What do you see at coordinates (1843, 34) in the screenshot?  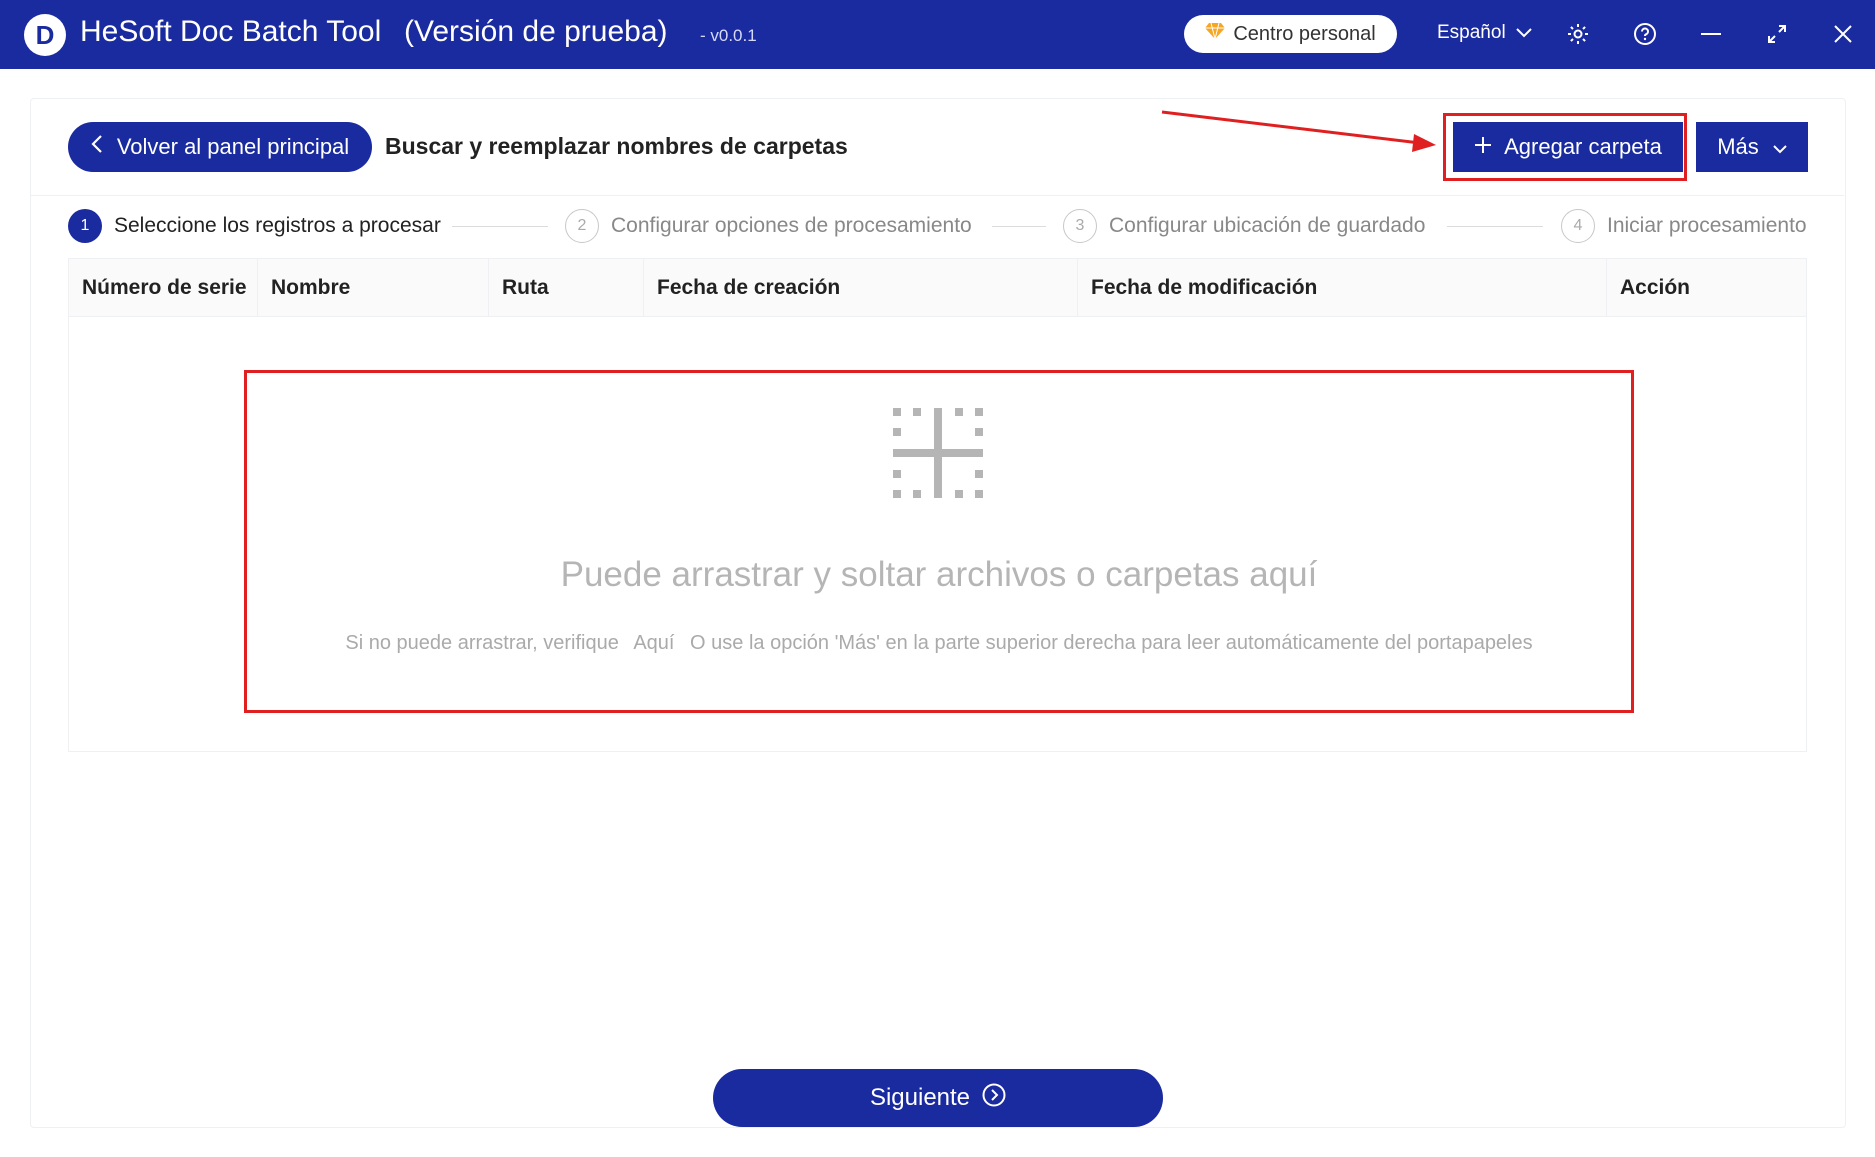 I see `close-icon` at bounding box center [1843, 34].